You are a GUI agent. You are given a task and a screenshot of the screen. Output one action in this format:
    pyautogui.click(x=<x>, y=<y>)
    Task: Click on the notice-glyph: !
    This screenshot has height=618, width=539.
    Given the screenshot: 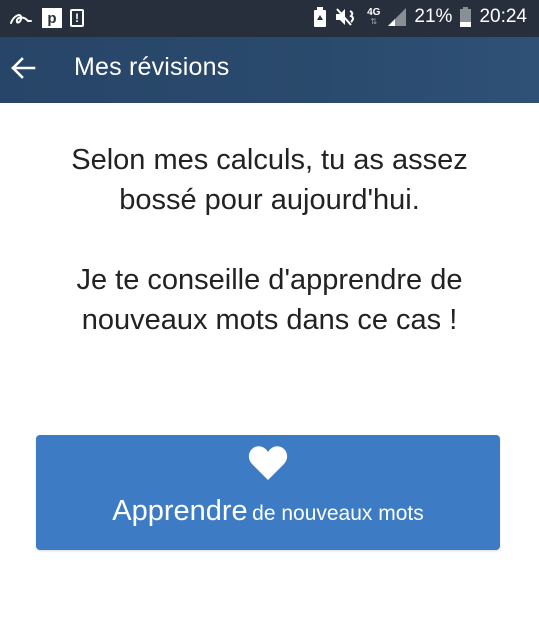 What is the action you would take?
    pyautogui.click(x=77, y=18)
    